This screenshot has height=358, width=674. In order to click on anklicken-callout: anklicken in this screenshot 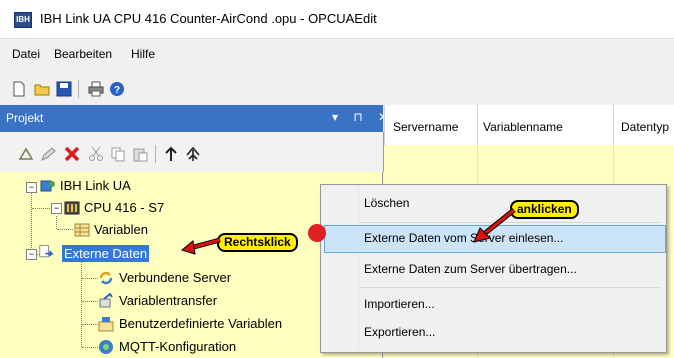, I will do `click(544, 209)`.